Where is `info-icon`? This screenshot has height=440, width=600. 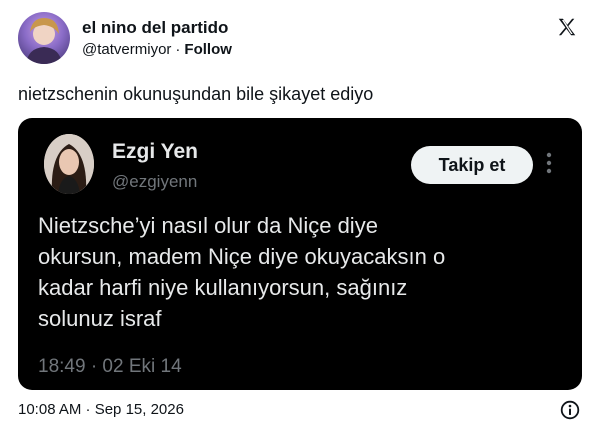
info-icon is located at coordinates (570, 410).